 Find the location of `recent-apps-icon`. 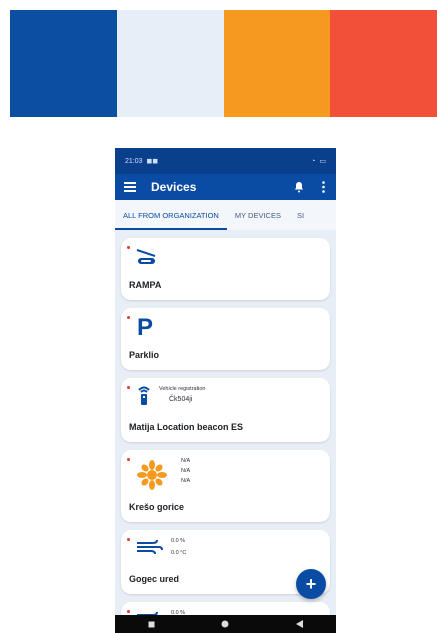

recent-apps-icon is located at coordinates (152, 624).